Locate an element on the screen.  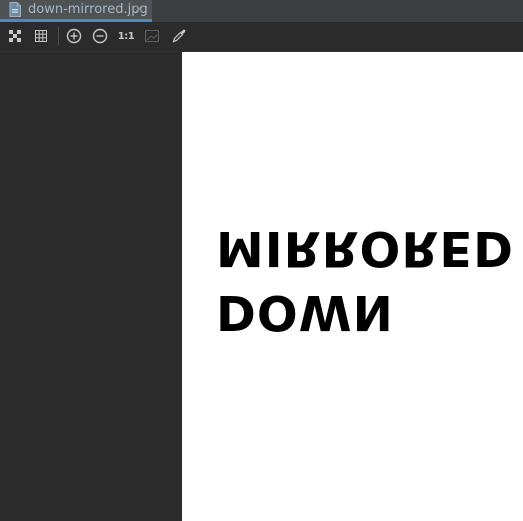
color-picker-icon is located at coordinates (179, 36).